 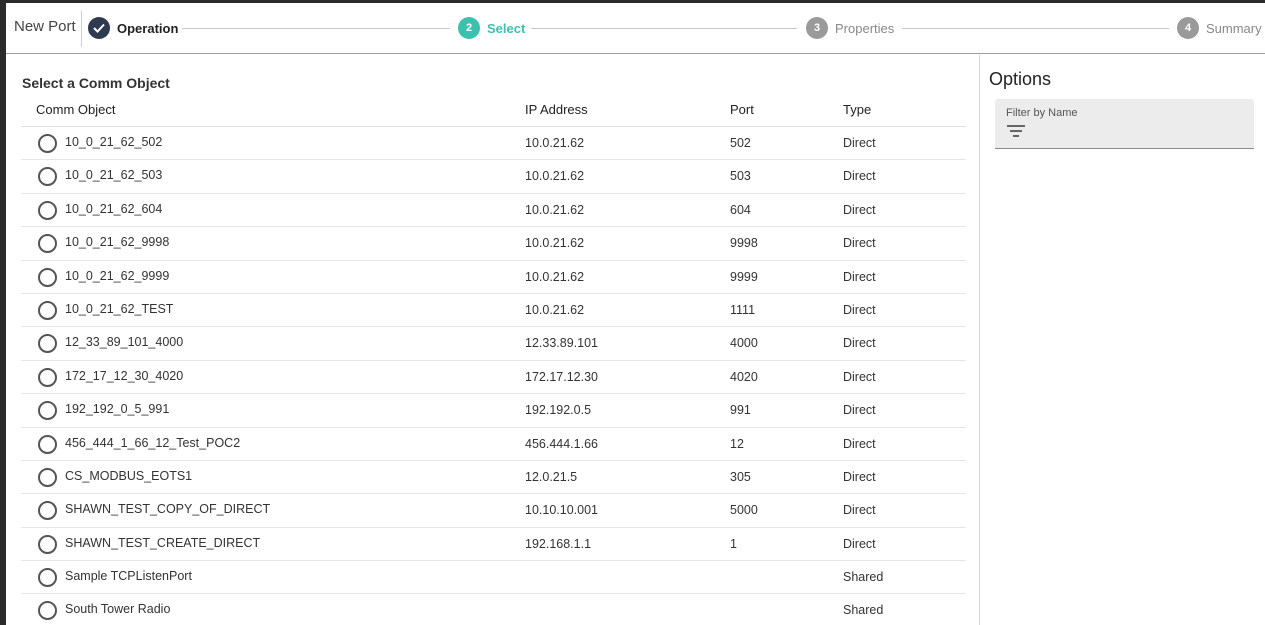 What do you see at coordinates (744, 343) in the screenshot?
I see `cell-port: 4000` at bounding box center [744, 343].